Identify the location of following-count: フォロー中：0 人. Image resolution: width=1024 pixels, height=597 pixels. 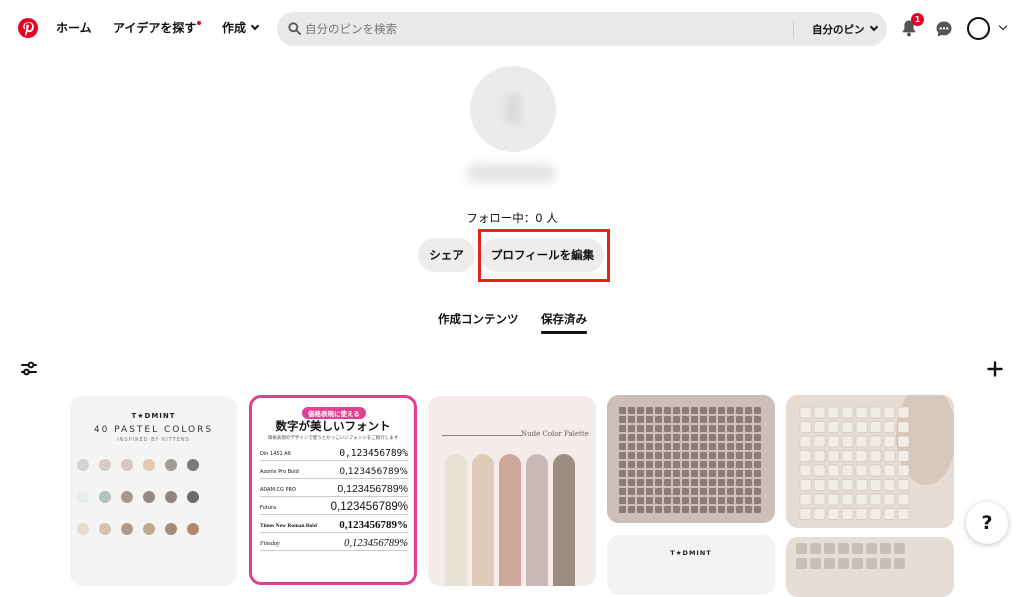
(512, 218).